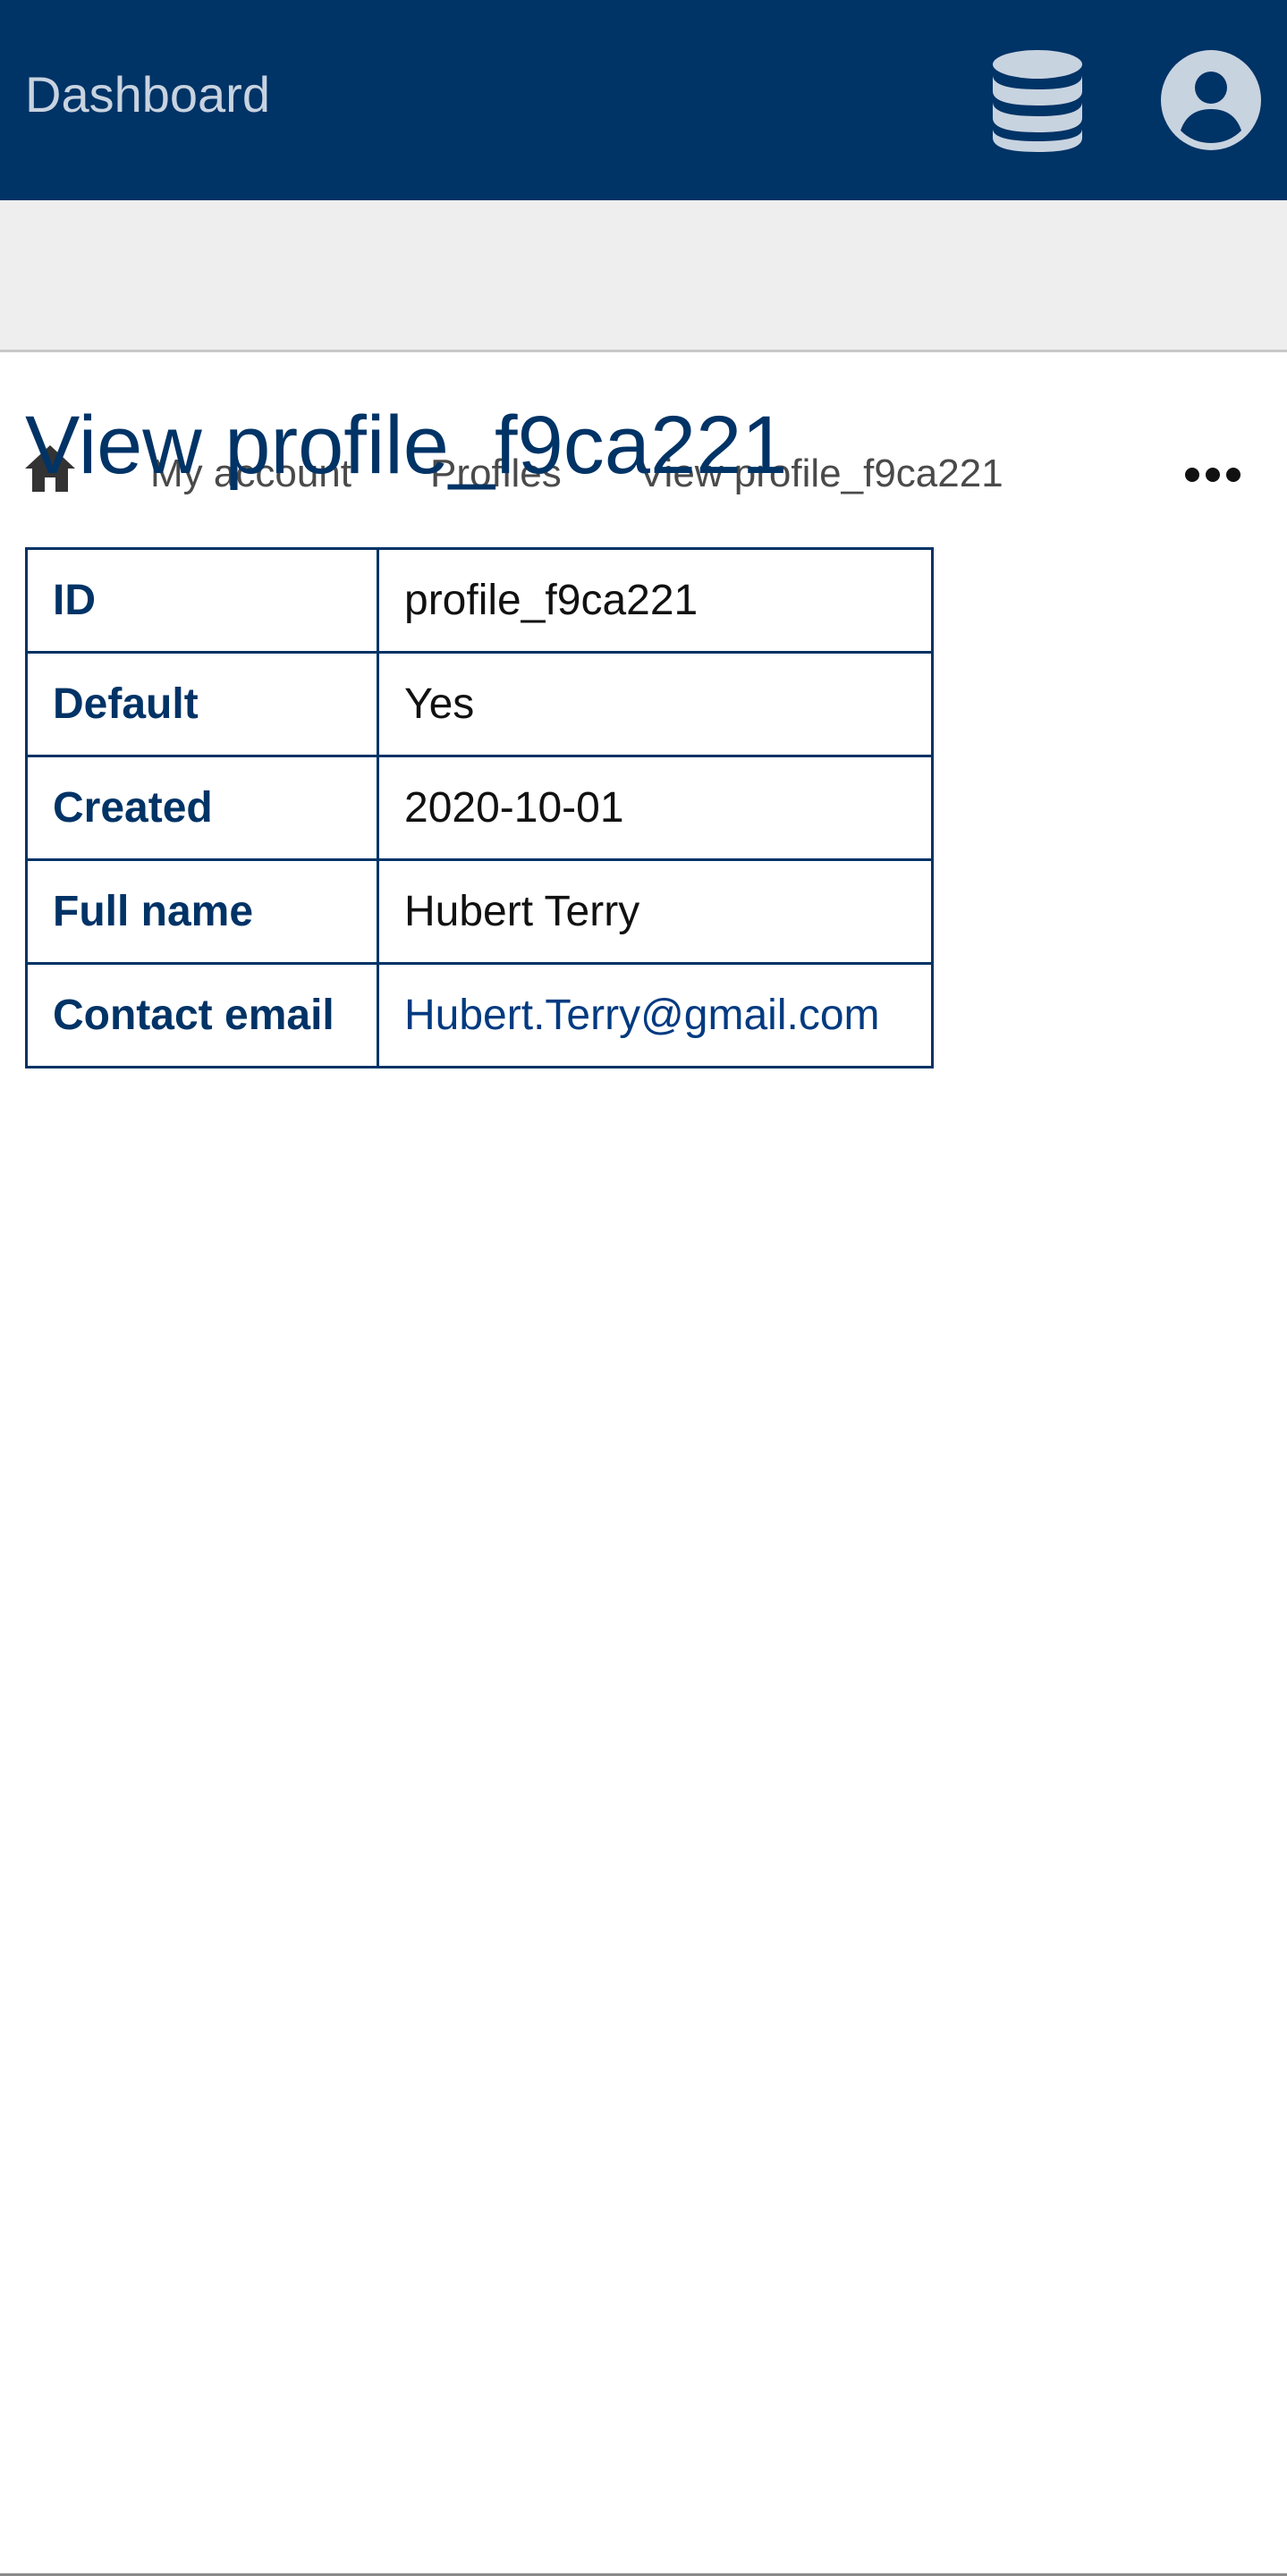 The width and height of the screenshot is (1287, 2576). I want to click on row-key-contact-email: Contact email, so click(202, 1015).